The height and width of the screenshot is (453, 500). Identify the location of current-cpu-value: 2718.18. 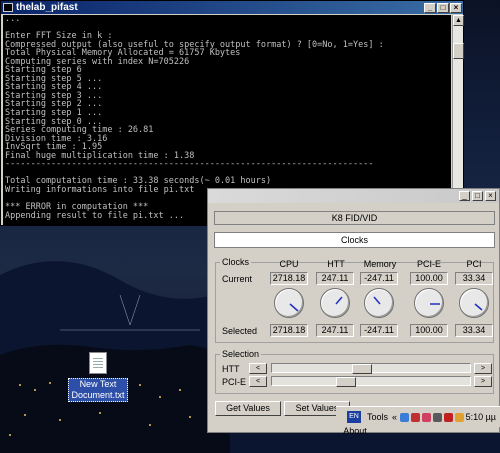
(289, 278).